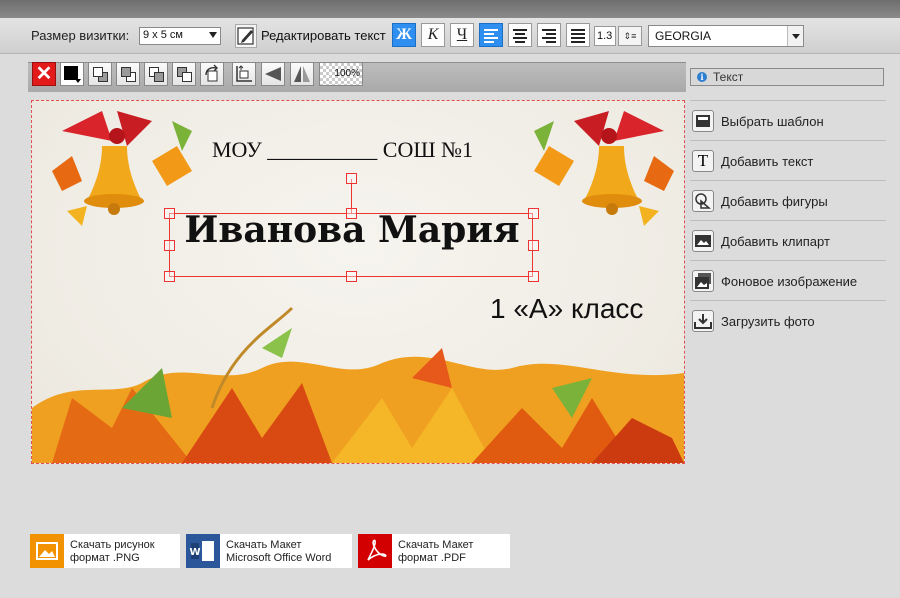  Describe the element at coordinates (264, 545) in the screenshot. I see `download-word-line1: Скачать Макет` at that location.